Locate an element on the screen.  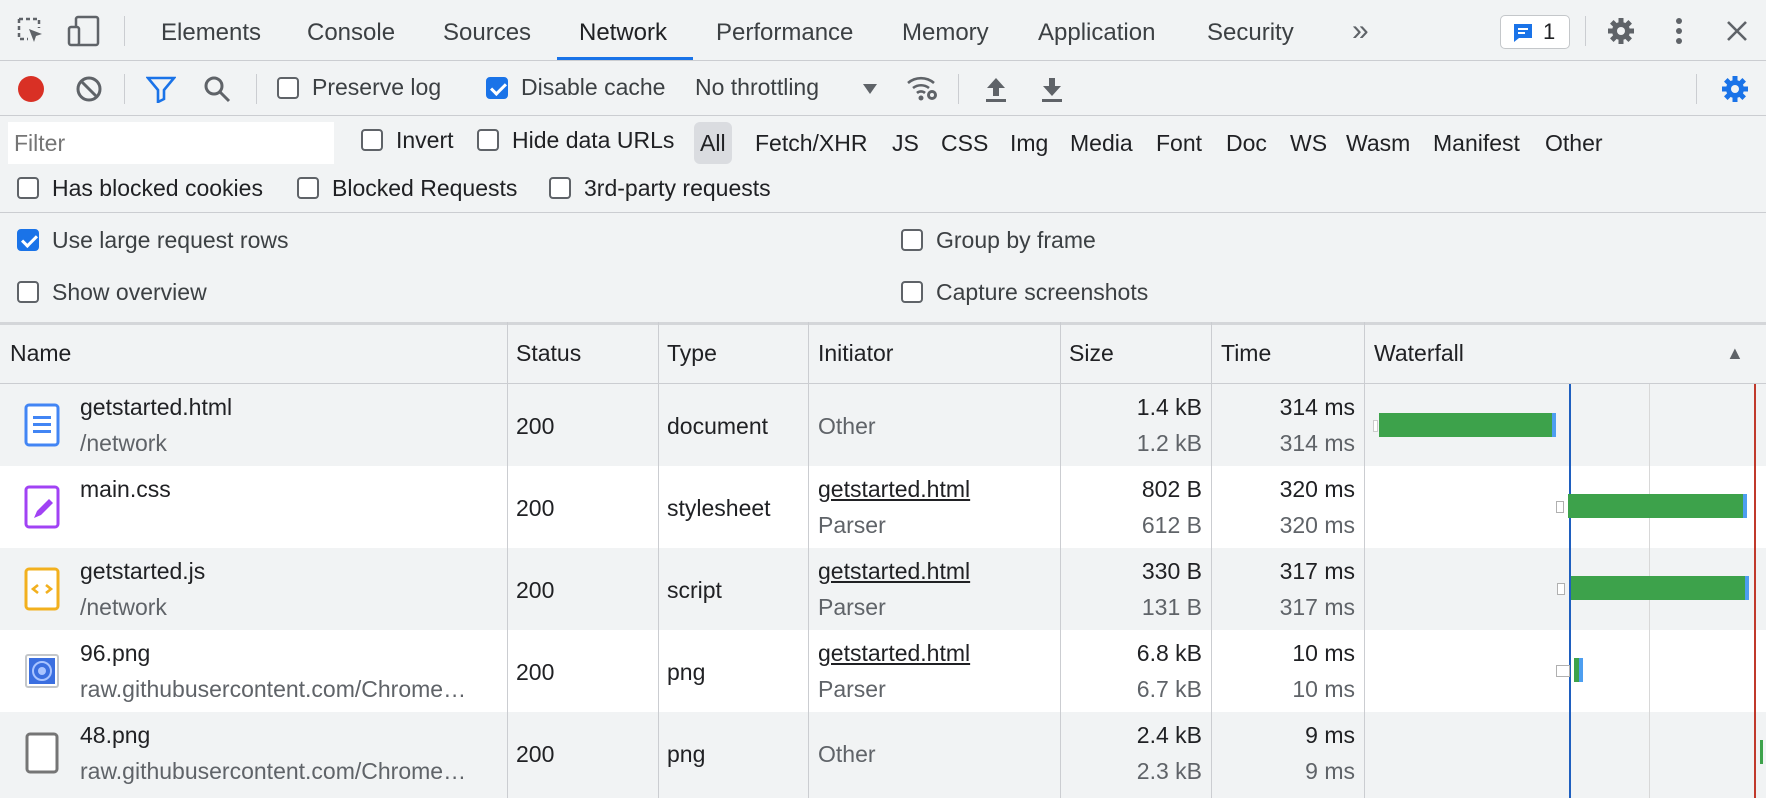
column-header-initiator: Initiator is located at coordinates (855, 353).